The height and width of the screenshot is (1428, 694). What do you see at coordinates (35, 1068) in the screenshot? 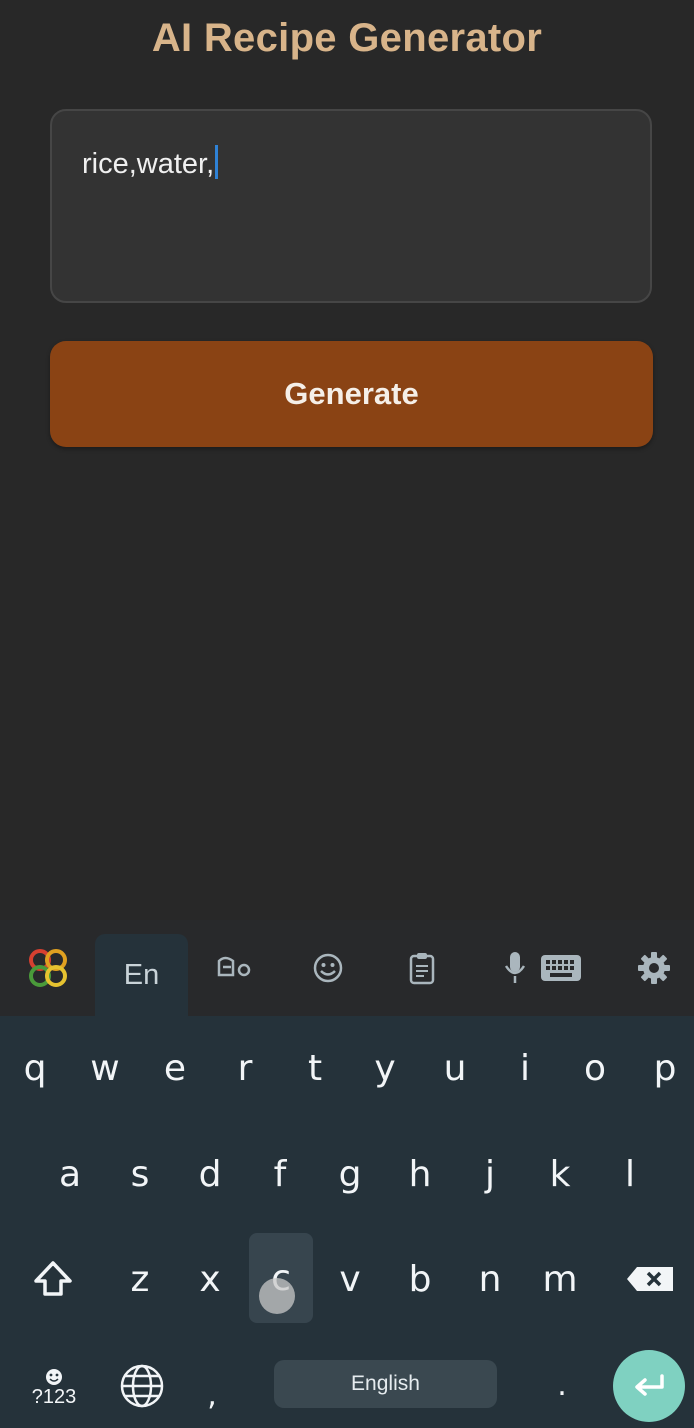
I see `key-q: q` at bounding box center [35, 1068].